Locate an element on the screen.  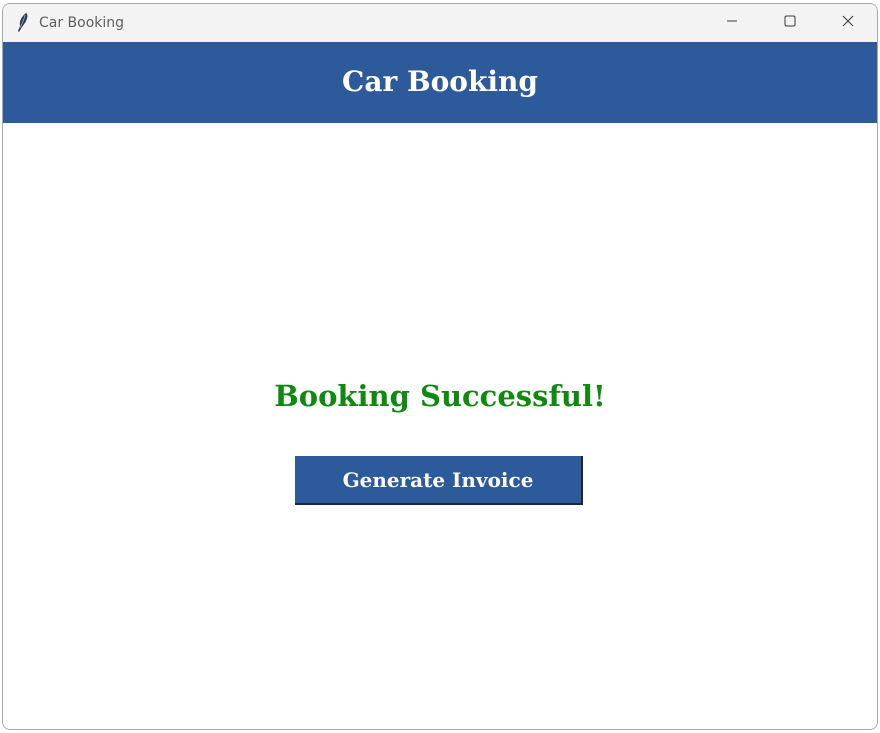
title-bar: Car Booking is located at coordinates (440, 23).